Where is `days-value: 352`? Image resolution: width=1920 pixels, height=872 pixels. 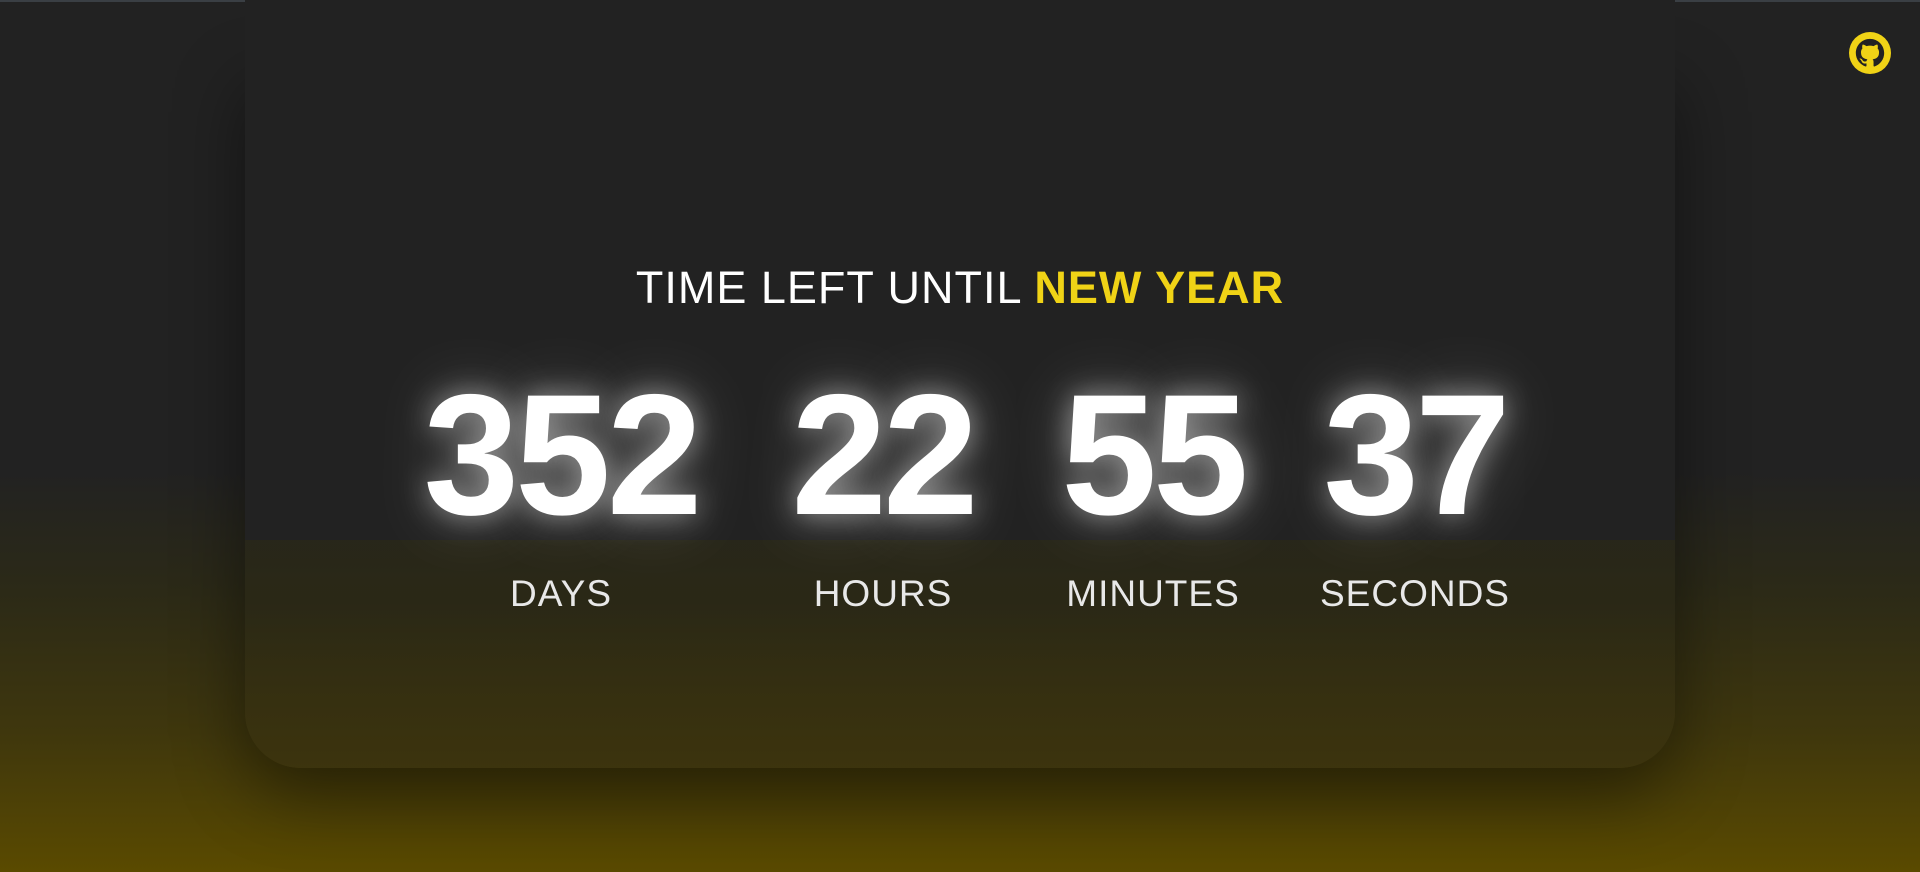
days-value: 352 is located at coordinates (563, 455).